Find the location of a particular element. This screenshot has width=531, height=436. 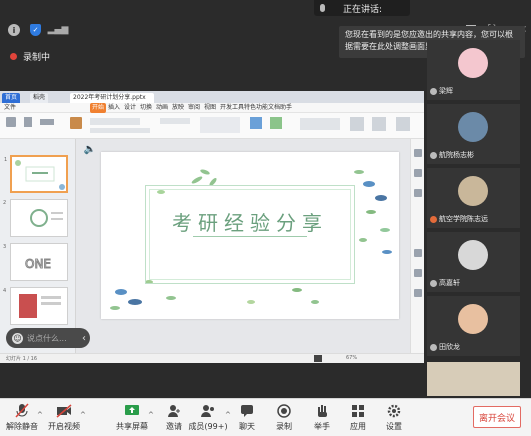

slide-thumbnail-4: 4 is located at coordinates (35, 306).